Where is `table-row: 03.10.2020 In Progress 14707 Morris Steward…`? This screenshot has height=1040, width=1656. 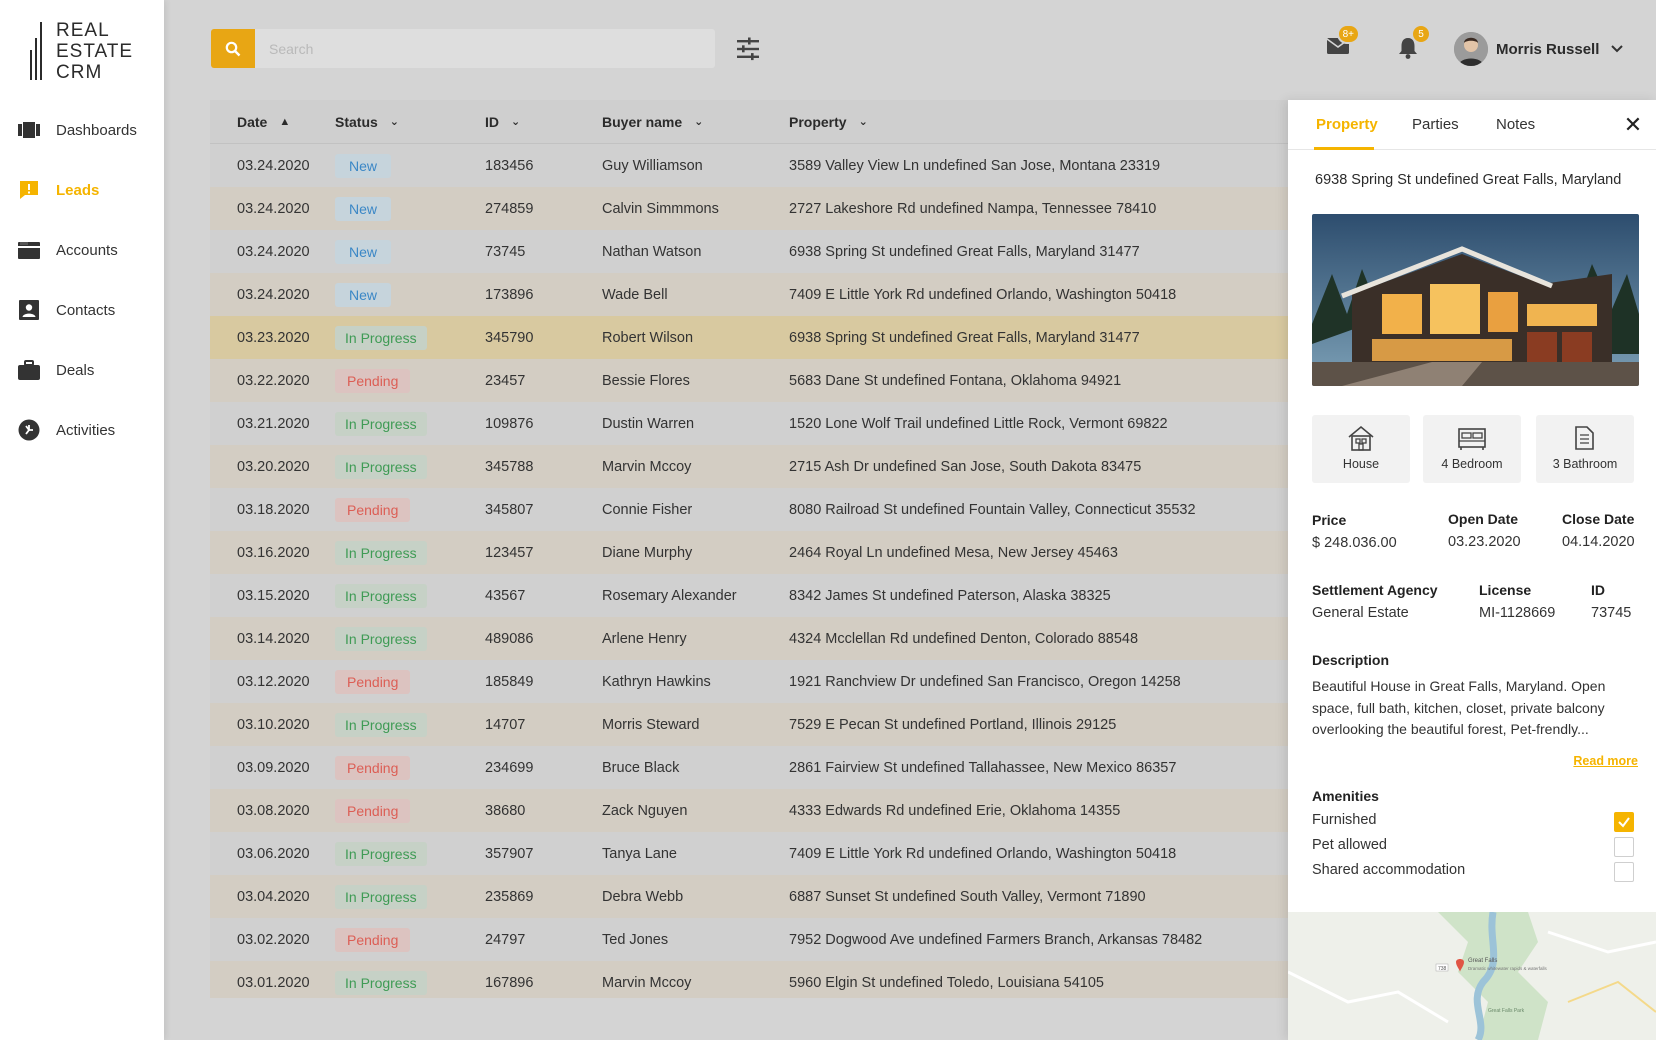 table-row: 03.10.2020 In Progress 14707 Morris Steward… is located at coordinates (750, 724).